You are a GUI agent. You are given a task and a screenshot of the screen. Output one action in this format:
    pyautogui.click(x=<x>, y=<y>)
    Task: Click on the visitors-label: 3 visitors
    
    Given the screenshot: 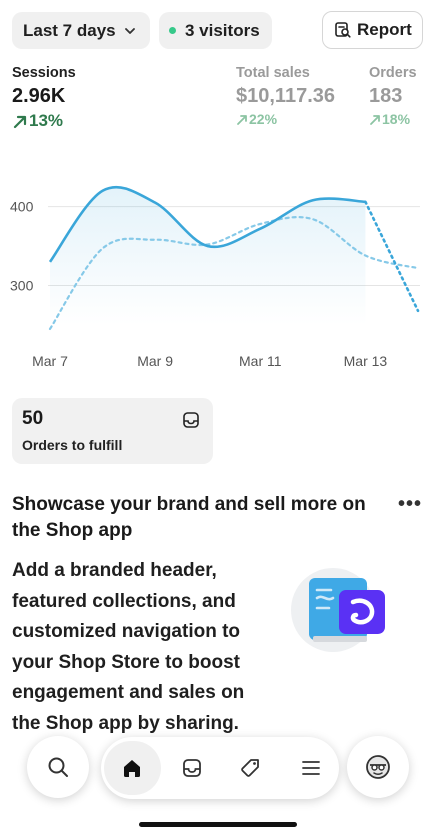 What is the action you would take?
    pyautogui.click(x=222, y=30)
    